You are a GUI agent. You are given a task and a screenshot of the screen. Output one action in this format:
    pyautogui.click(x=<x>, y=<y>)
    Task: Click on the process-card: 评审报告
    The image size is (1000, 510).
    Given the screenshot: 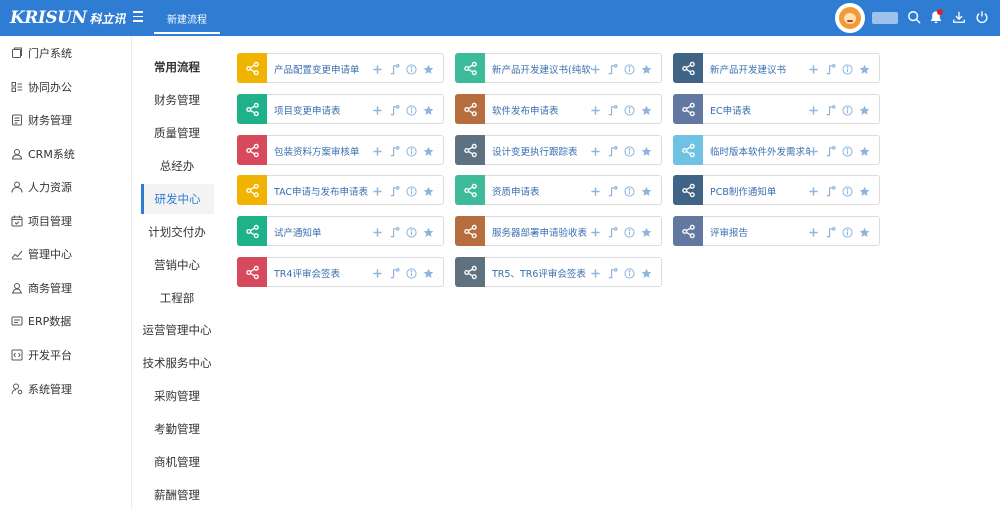 What is the action you would take?
    pyautogui.click(x=776, y=231)
    